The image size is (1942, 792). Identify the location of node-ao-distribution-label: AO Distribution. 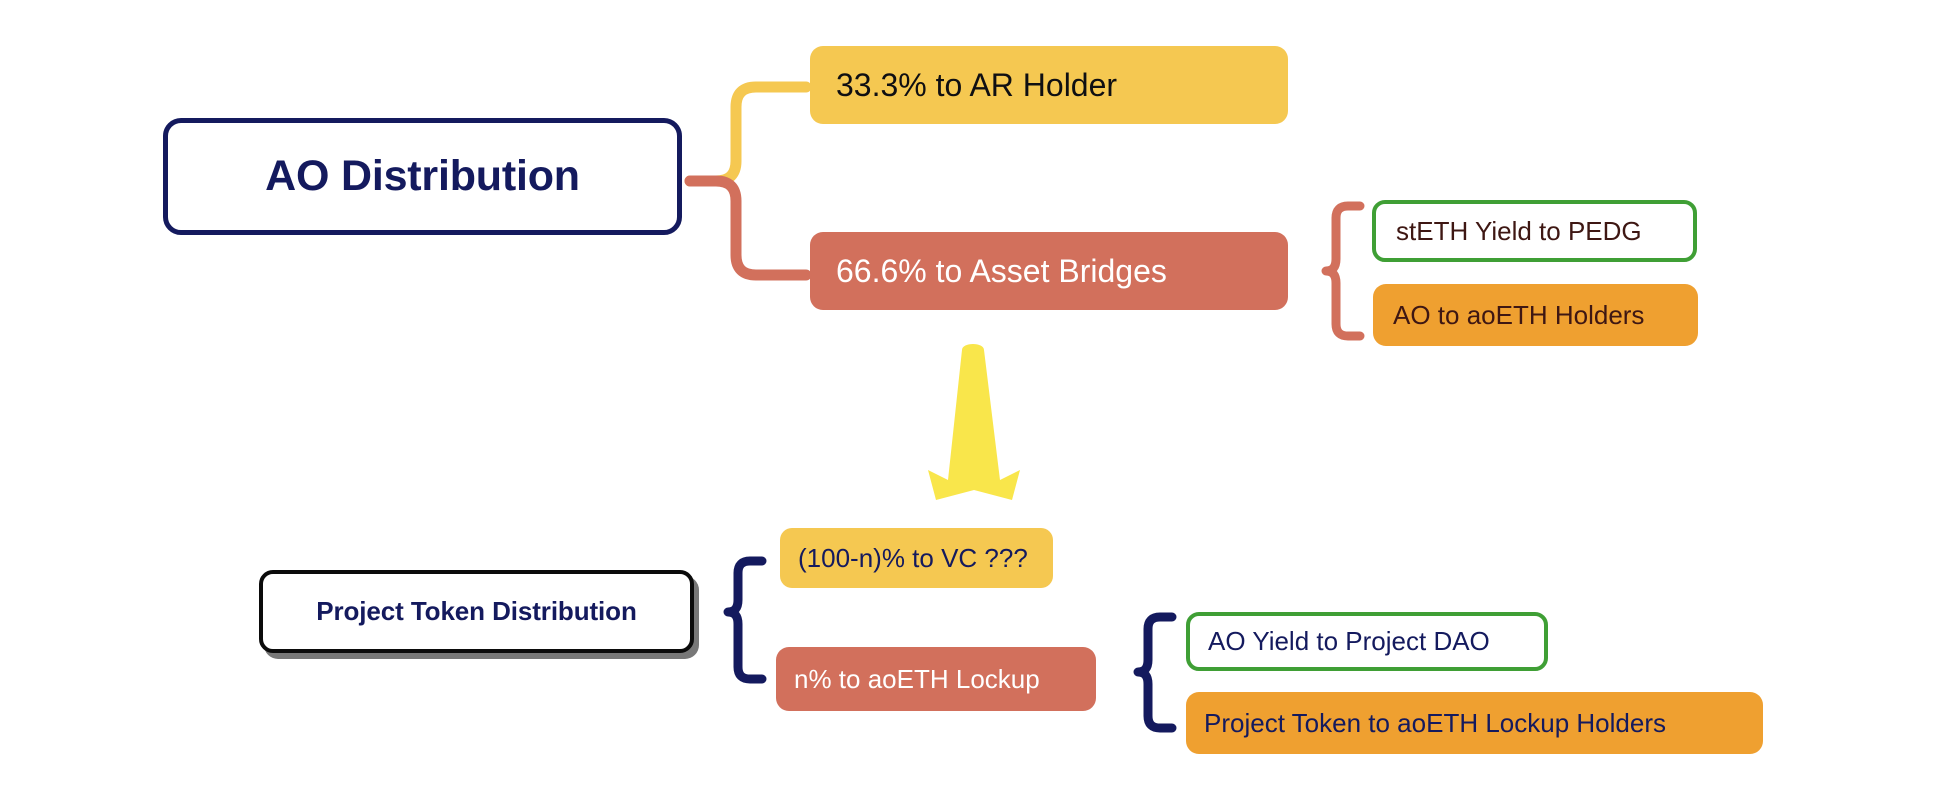
(422, 176).